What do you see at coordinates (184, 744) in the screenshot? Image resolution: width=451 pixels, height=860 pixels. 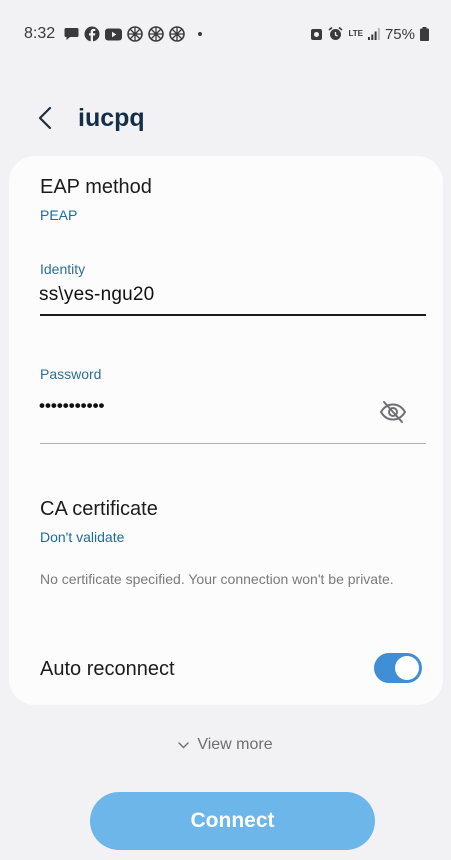 I see `chevron-down-icon` at bounding box center [184, 744].